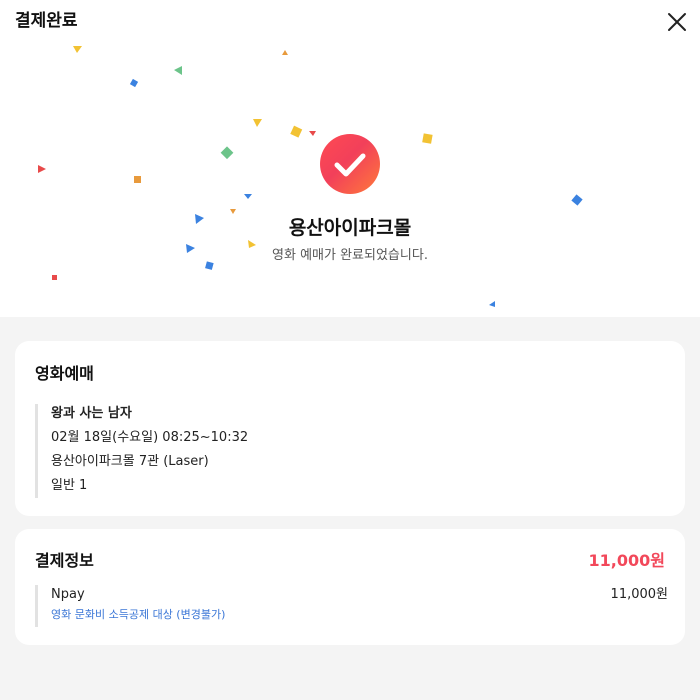  I want to click on payment-method: Npay, so click(68, 594).